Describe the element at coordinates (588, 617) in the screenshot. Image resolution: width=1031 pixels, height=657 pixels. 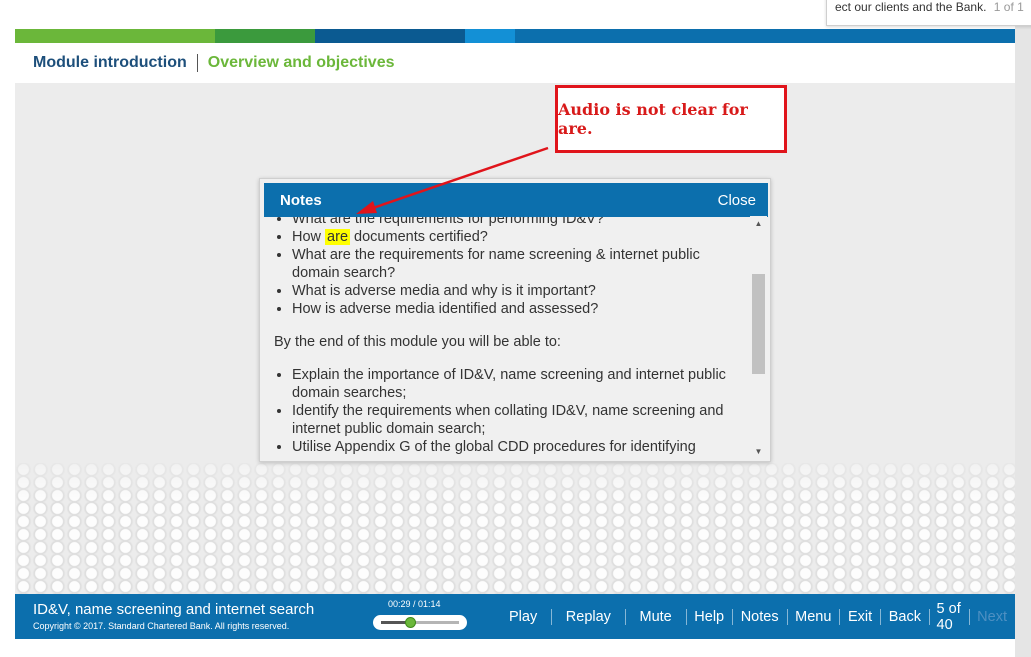
I see `replay-button: Replay` at that location.